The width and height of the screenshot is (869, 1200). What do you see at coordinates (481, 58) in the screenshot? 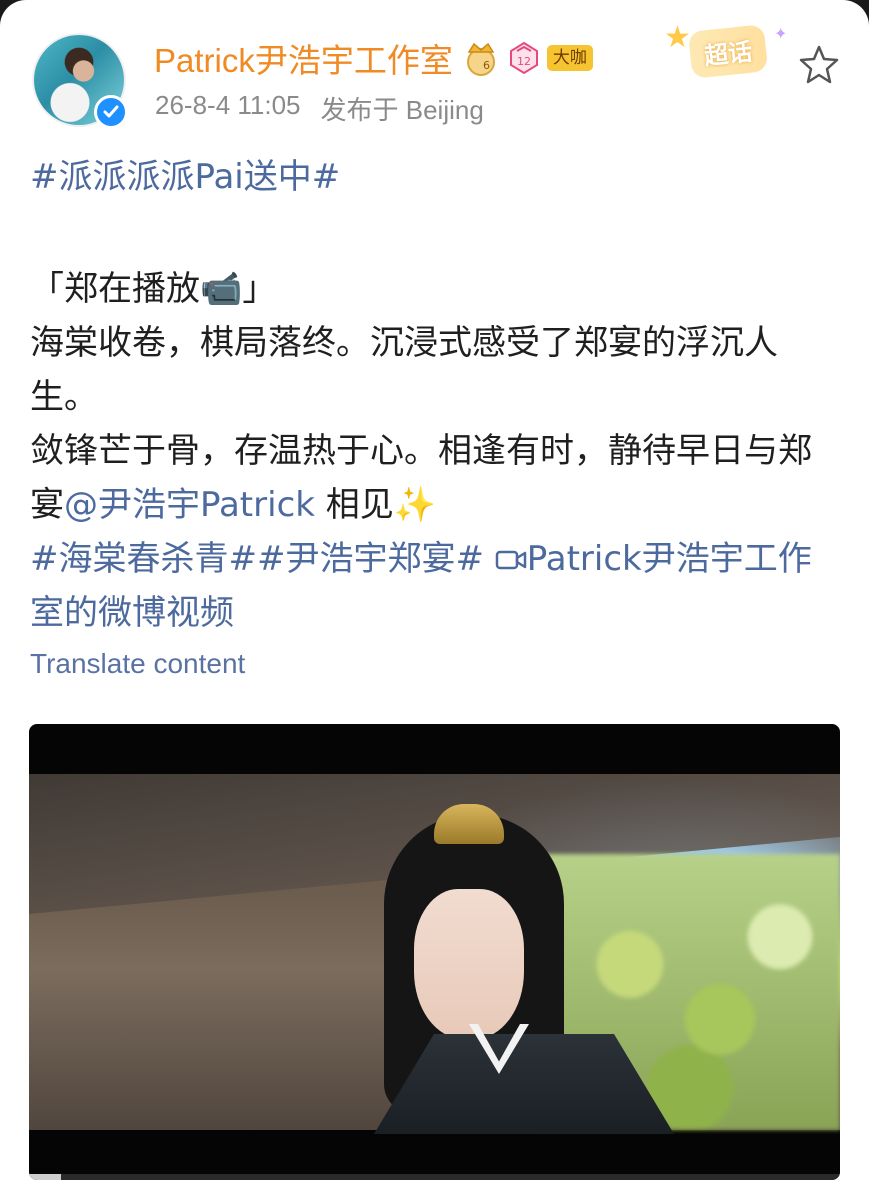
I see `crown-icon: 6` at bounding box center [481, 58].